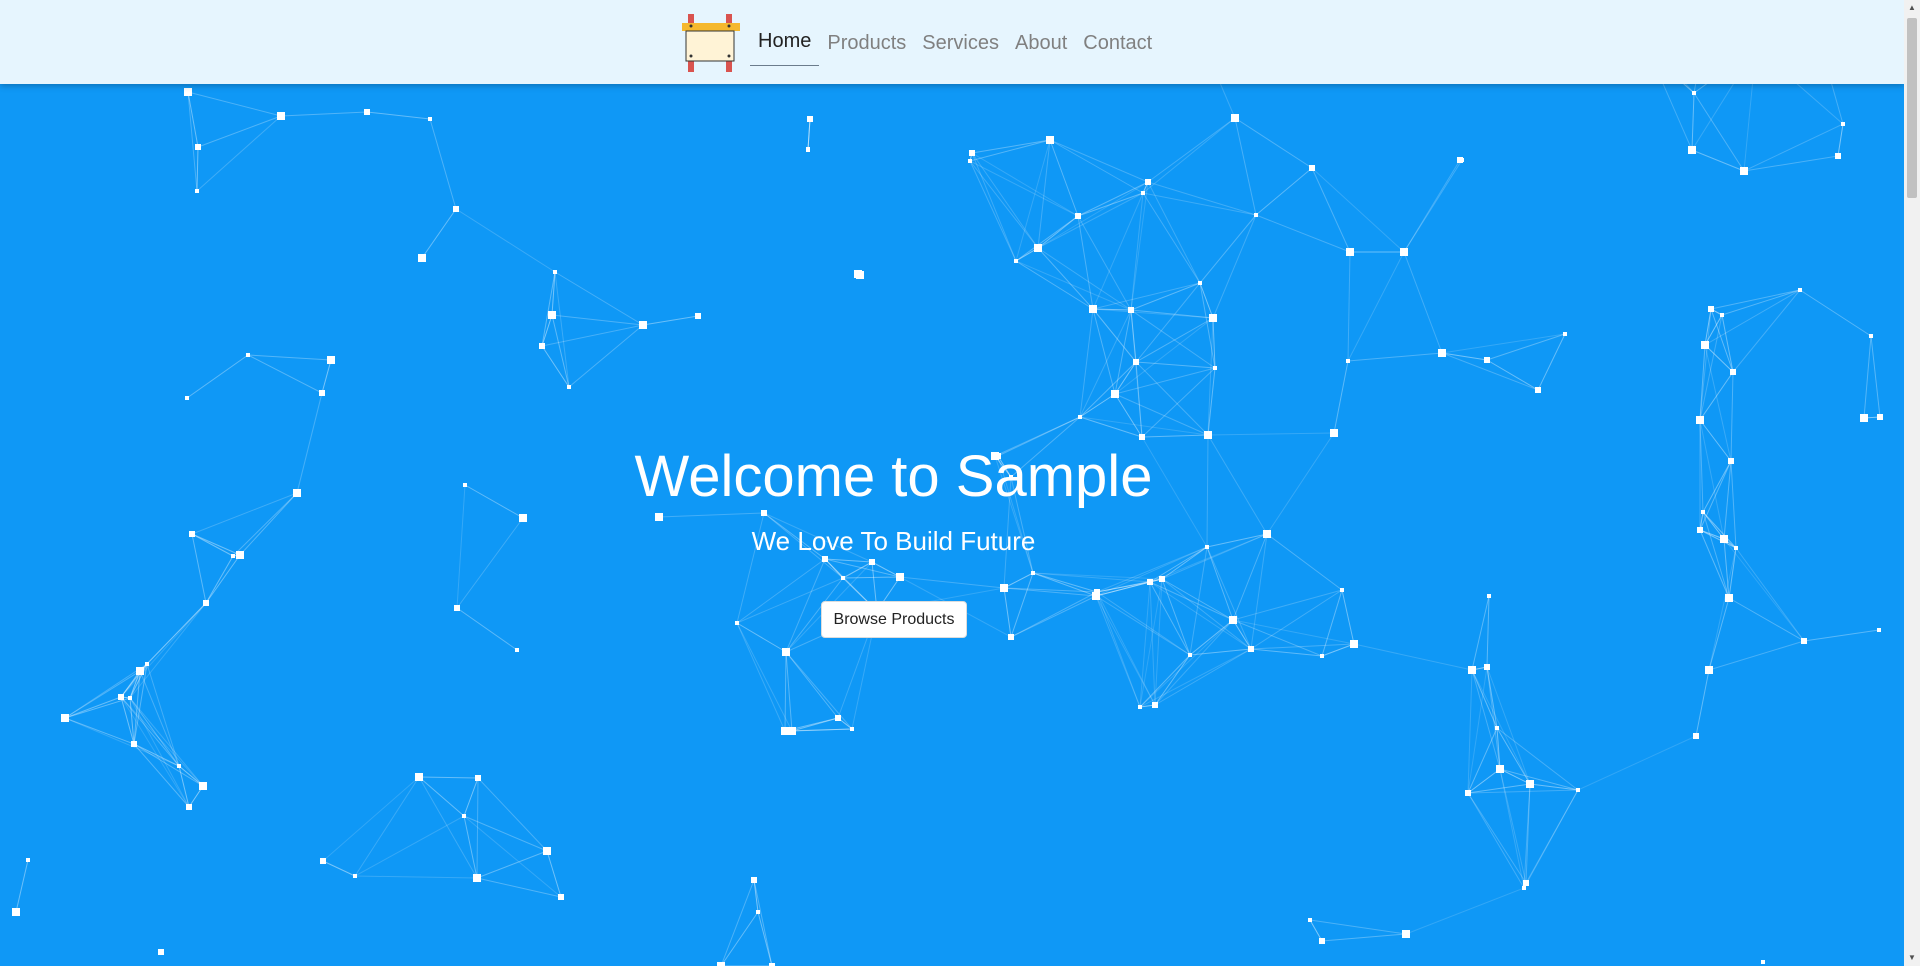 Image resolution: width=1920 pixels, height=966 pixels. I want to click on scroll-up-arrow-icon: ▲, so click(1912, 8).